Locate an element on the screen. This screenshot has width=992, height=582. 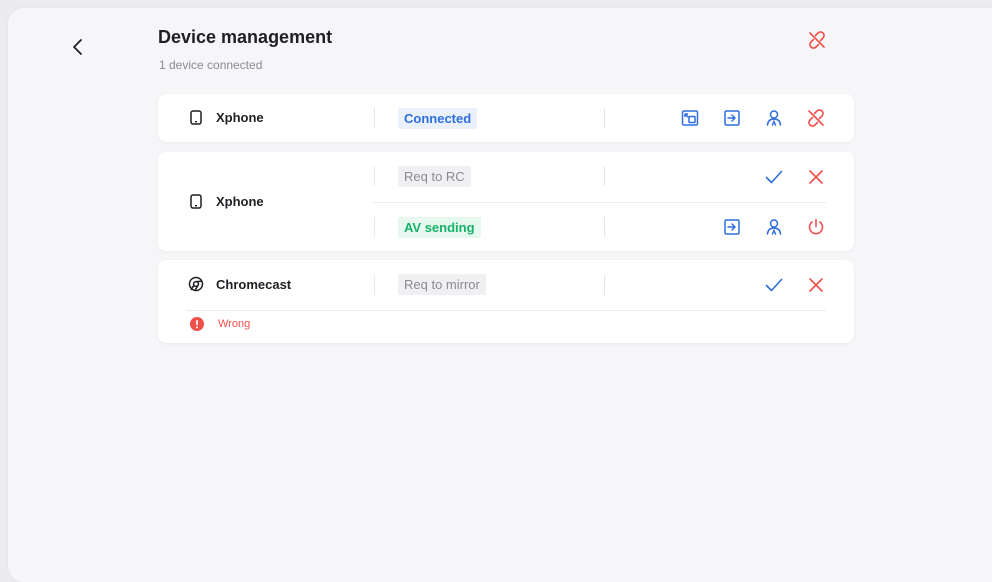
screen-share-button is located at coordinates (690, 118).